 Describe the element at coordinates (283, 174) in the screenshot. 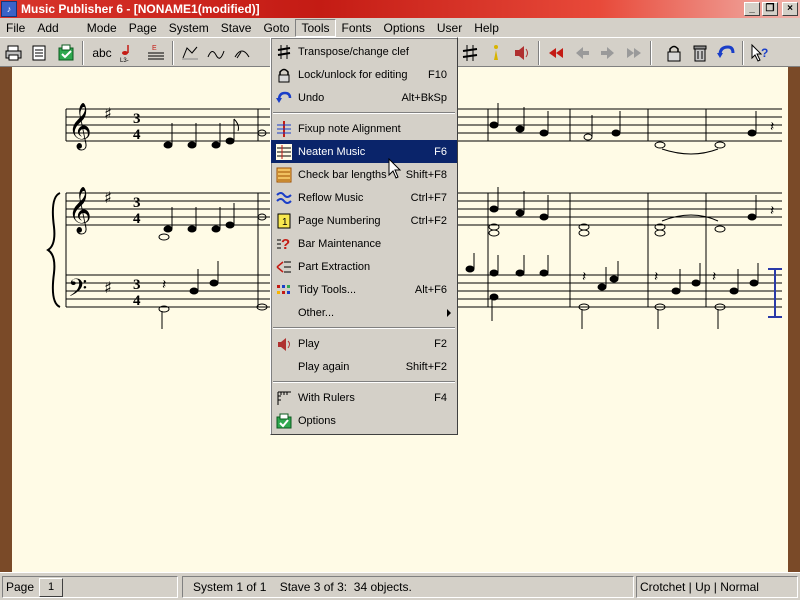

I see `bar-check-icon` at that location.